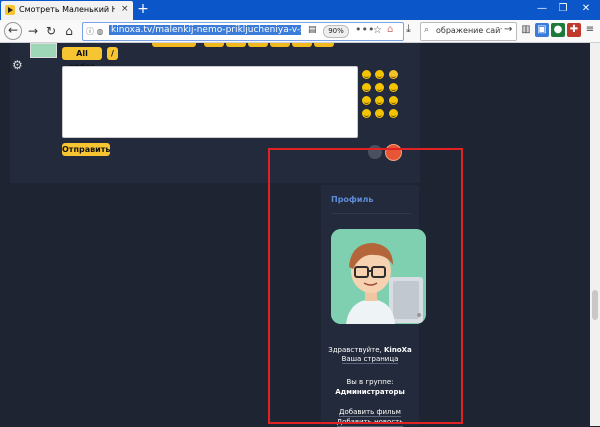  What do you see at coordinates (86, 149) in the screenshot?
I see `submit-comment-button: Отправить` at bounding box center [86, 149].